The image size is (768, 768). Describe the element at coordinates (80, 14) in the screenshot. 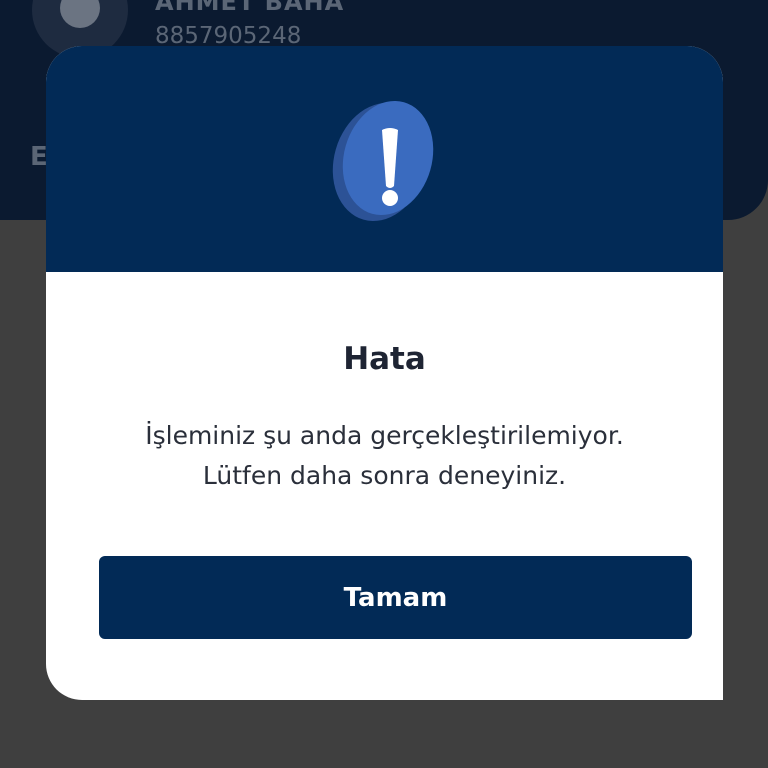

I see `avatar-head-shape` at that location.